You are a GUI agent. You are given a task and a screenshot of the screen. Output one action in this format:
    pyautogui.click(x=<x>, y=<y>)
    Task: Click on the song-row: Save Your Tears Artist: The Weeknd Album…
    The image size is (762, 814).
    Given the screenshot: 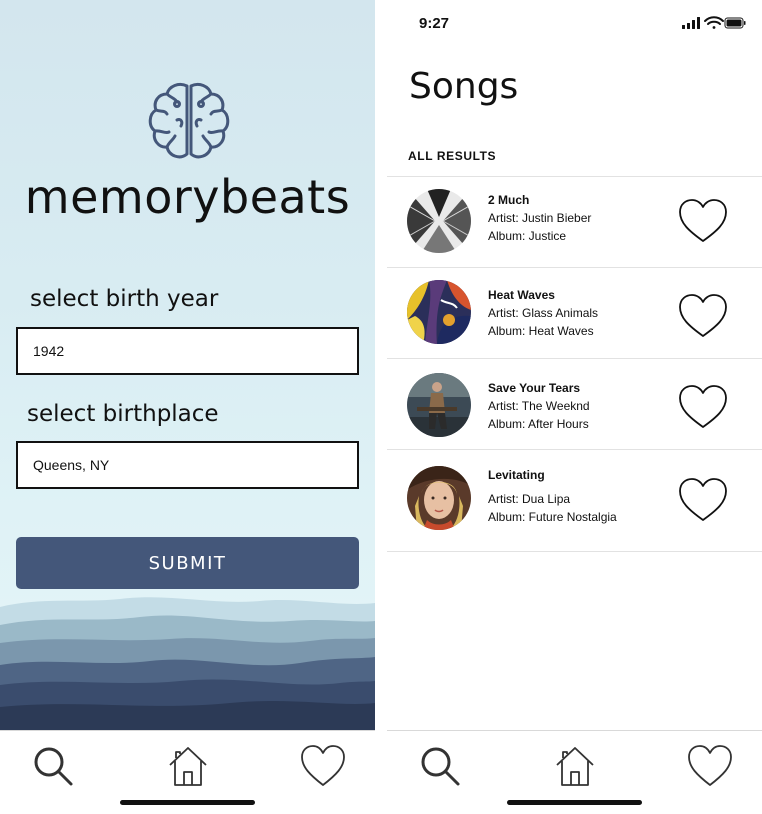 What is the action you would take?
    pyautogui.click(x=574, y=404)
    